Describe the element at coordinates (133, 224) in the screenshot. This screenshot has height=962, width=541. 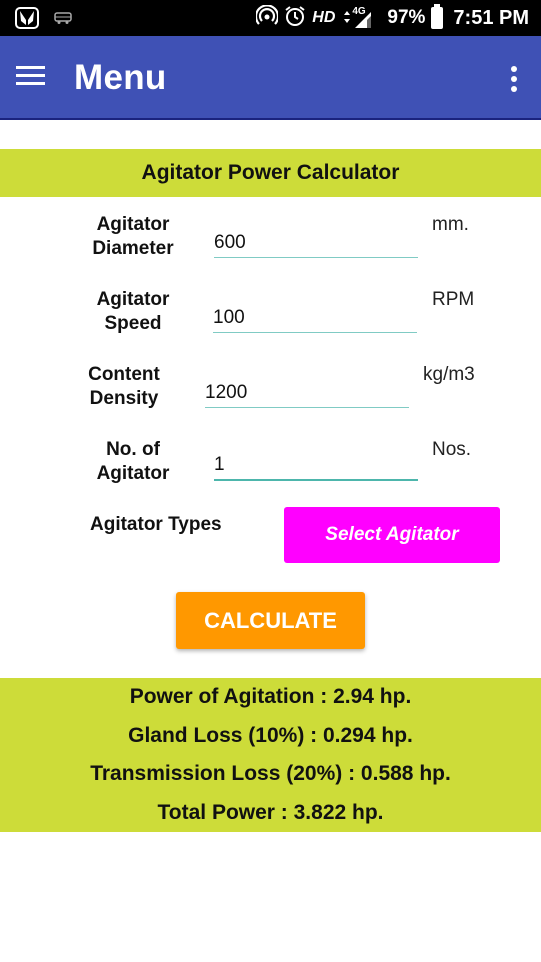
I see `diameter-label-line1: Agitator` at that location.